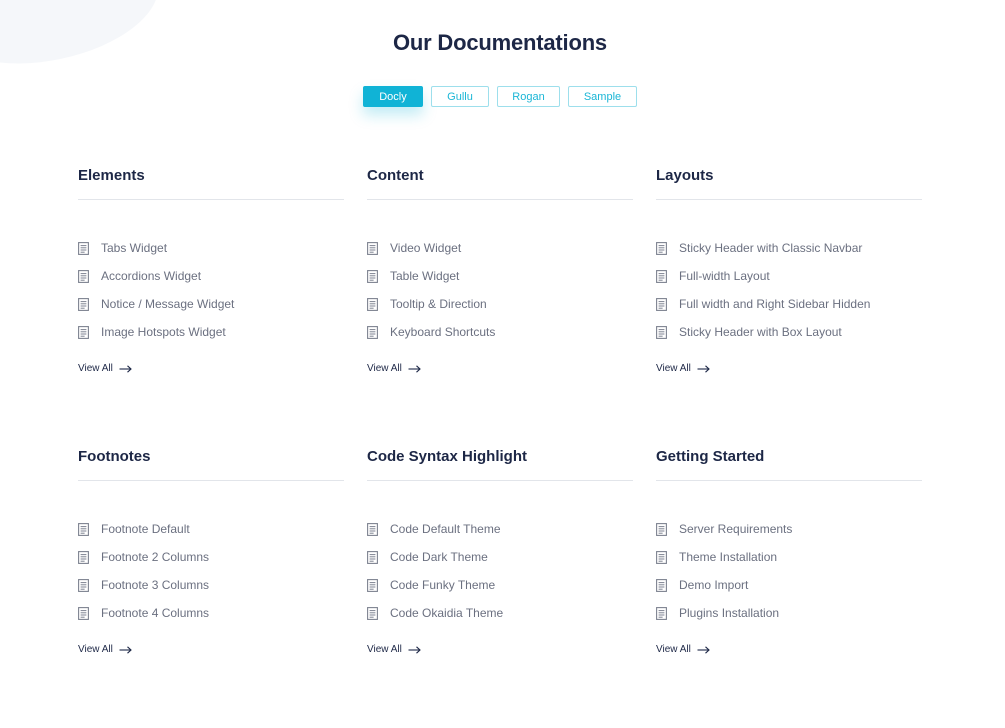  Describe the element at coordinates (789, 175) in the screenshot. I see `section-title: Layouts` at that location.